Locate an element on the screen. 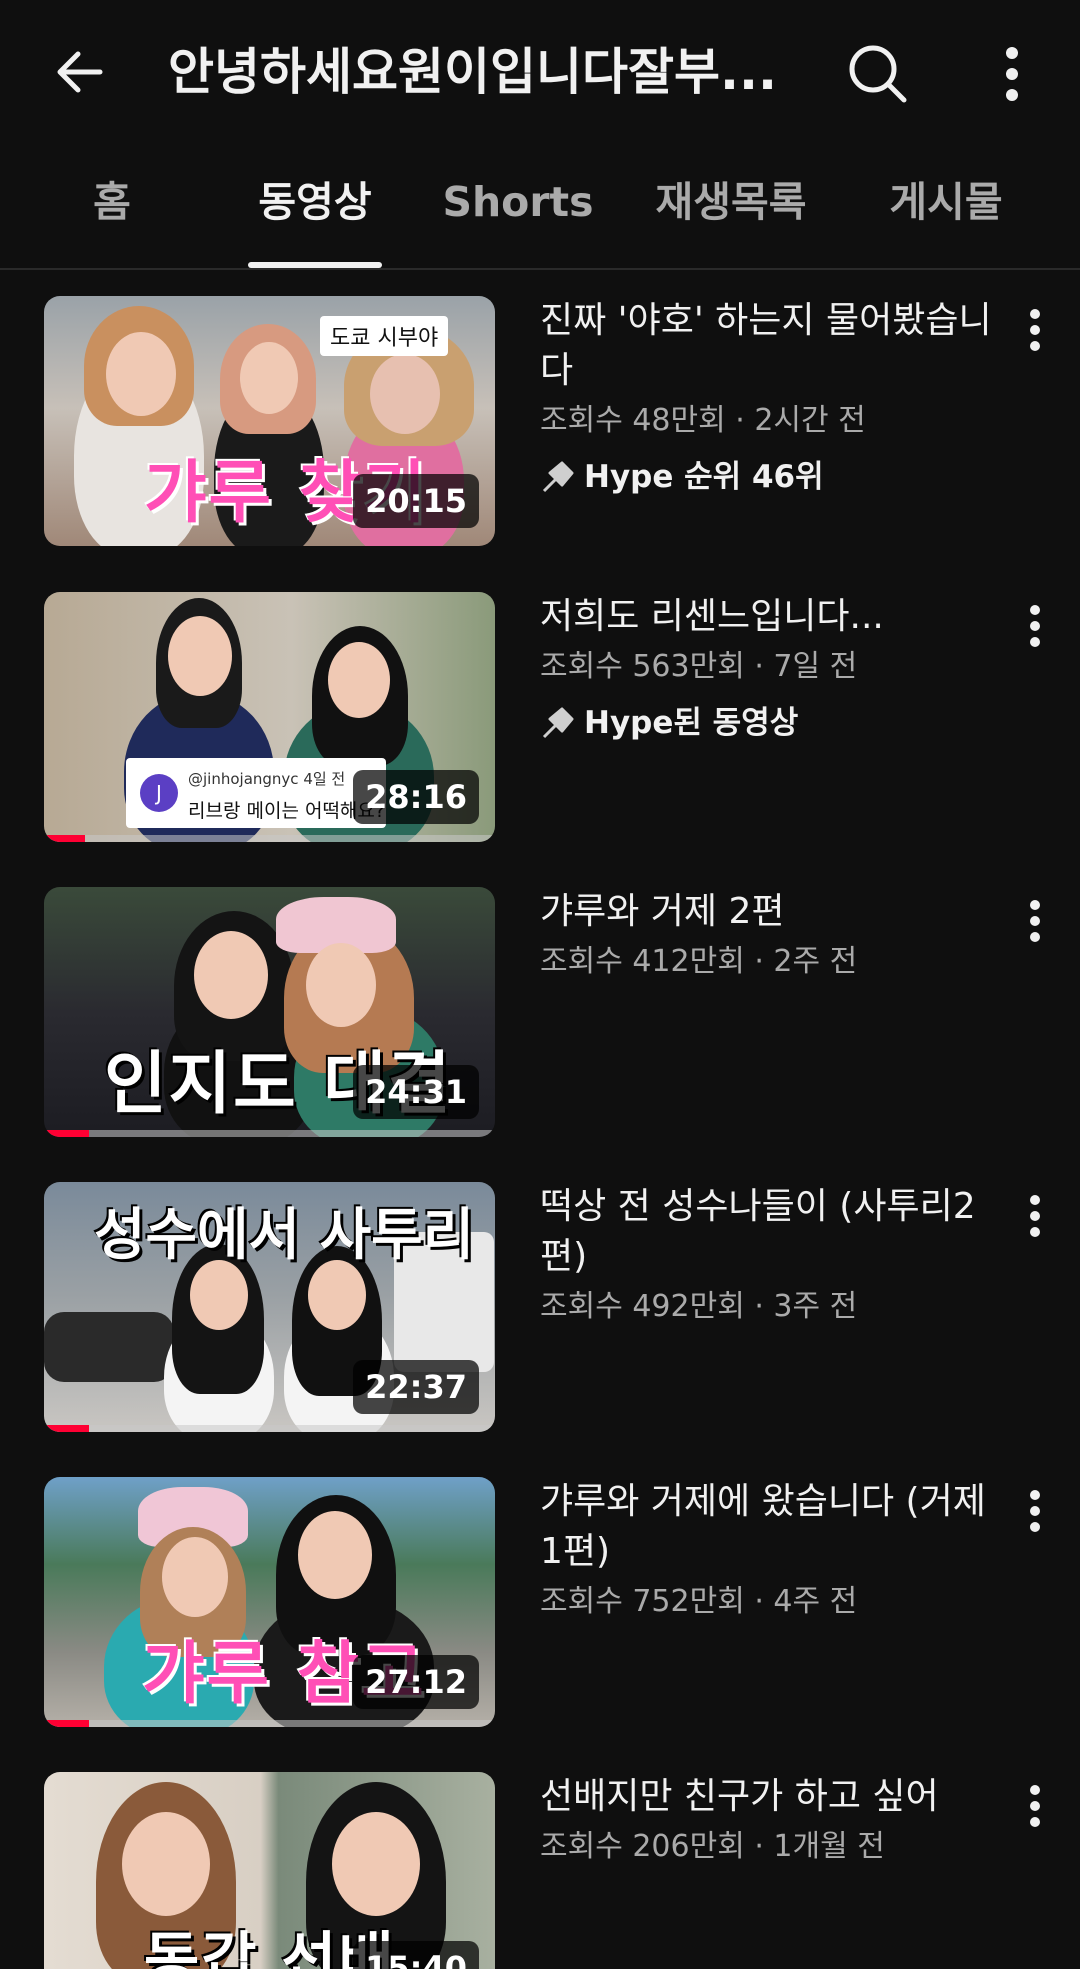  video-duration: 27:12 is located at coordinates (416, 1682).